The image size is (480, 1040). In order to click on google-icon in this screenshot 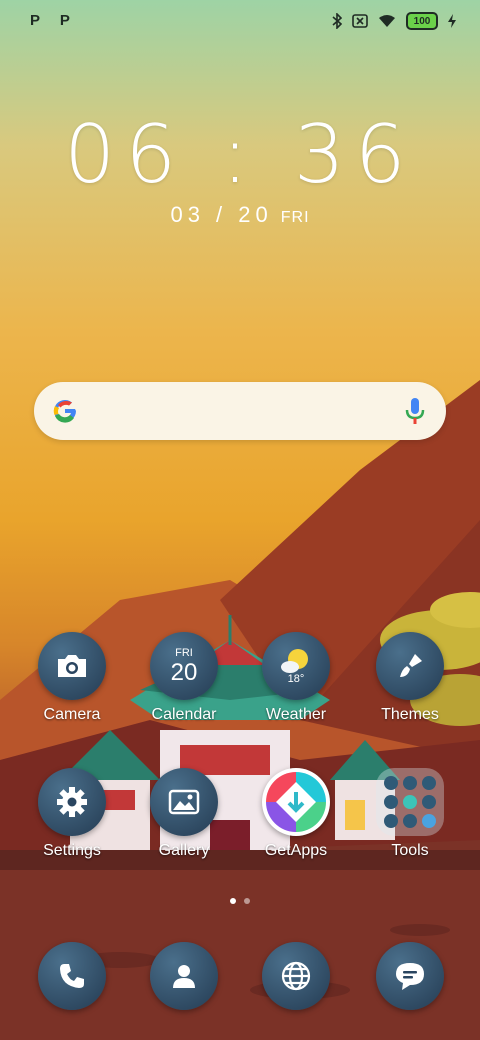, I will do `click(64, 411)`.